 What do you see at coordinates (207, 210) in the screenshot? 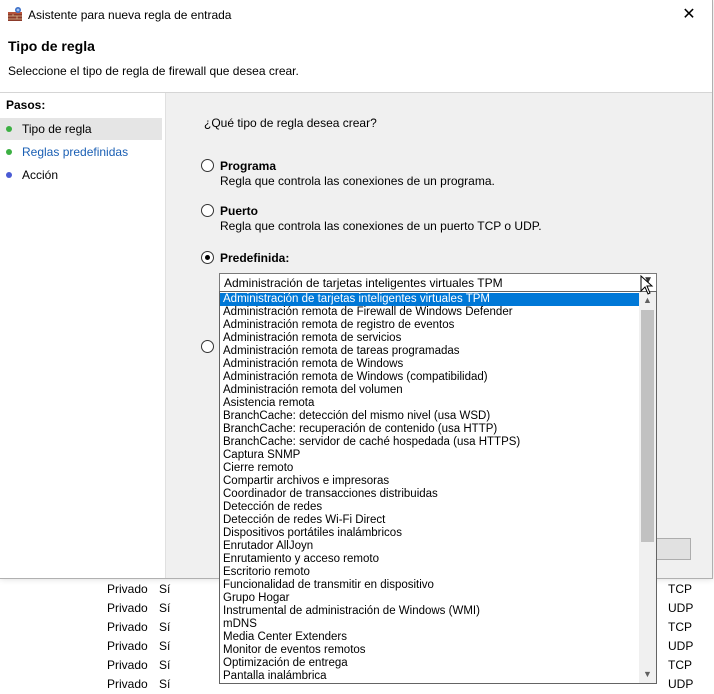
I see `port-radio` at bounding box center [207, 210].